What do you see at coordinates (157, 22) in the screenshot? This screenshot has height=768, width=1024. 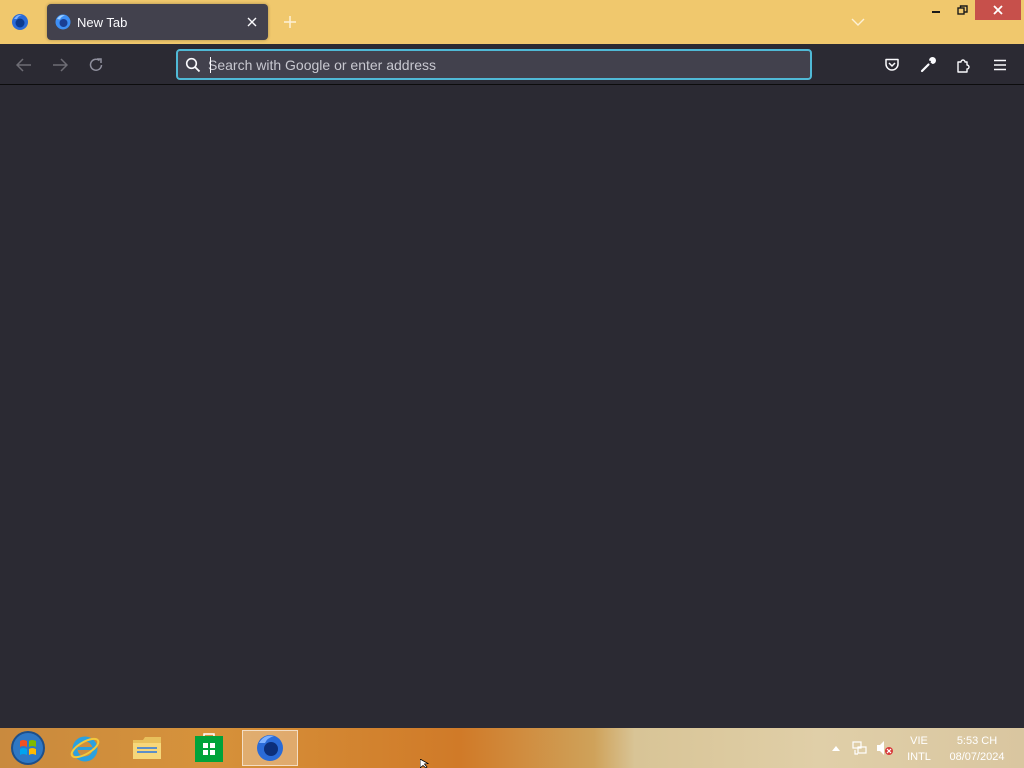 I see `tab-new-tab: New Tab` at bounding box center [157, 22].